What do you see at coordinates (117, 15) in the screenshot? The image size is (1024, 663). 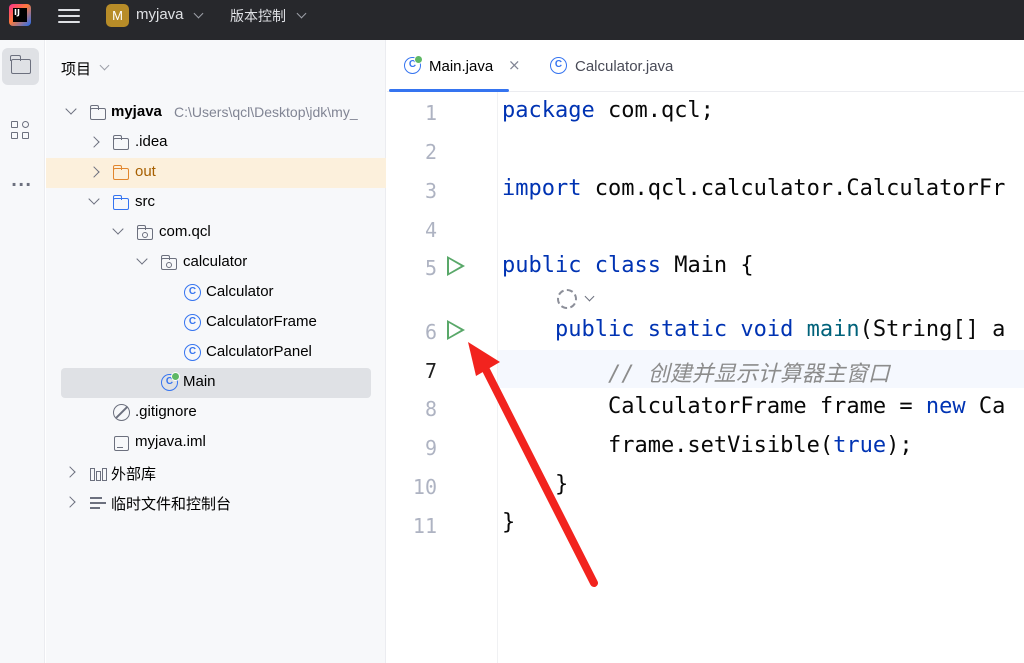 I see `project-badge: M` at bounding box center [117, 15].